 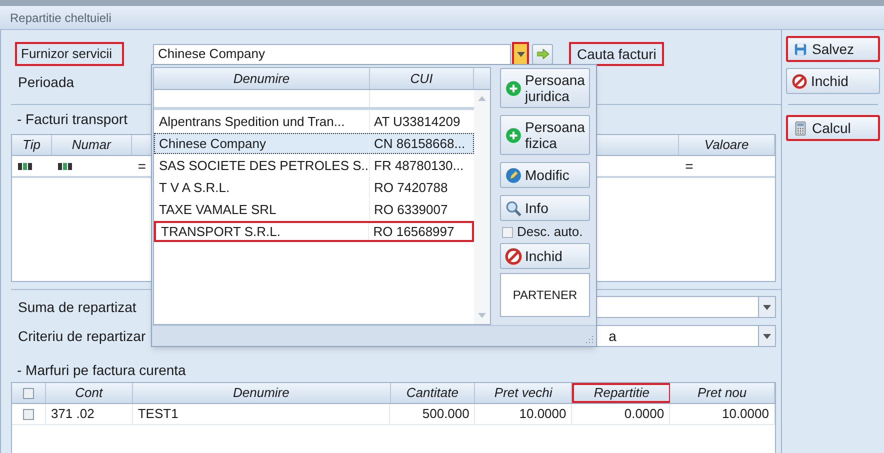 I want to click on window-title: Repartitie cheltuieli, so click(x=61, y=18).